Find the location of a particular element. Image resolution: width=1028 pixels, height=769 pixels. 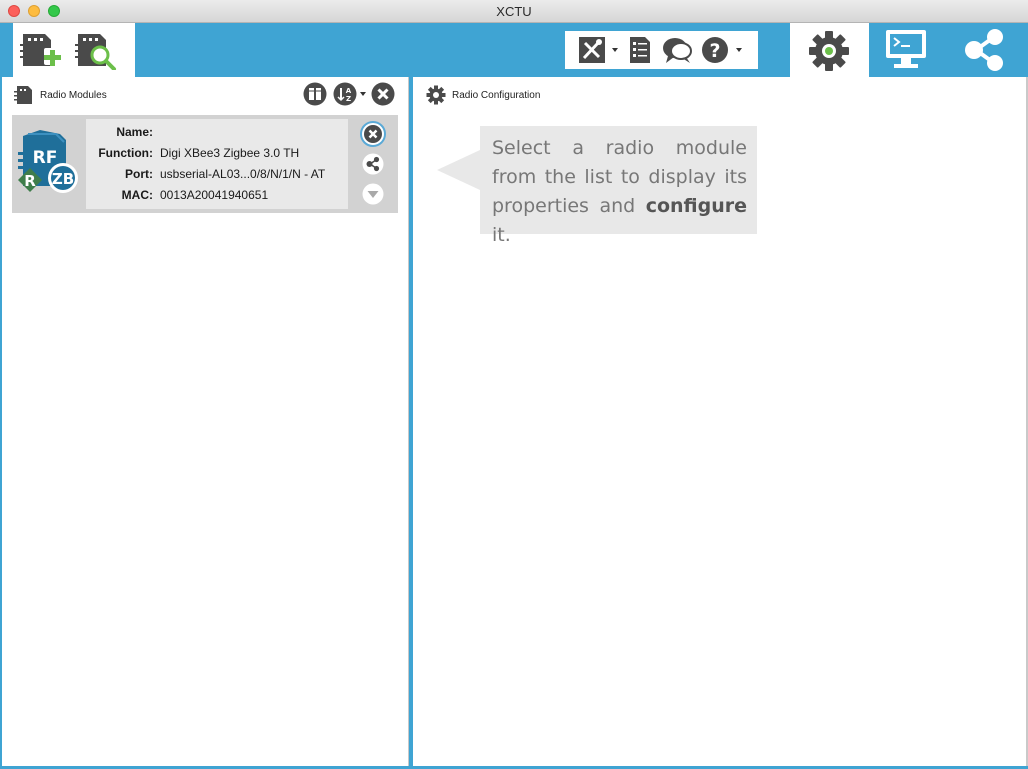

consoles-mode-button is located at coordinates (906, 50).